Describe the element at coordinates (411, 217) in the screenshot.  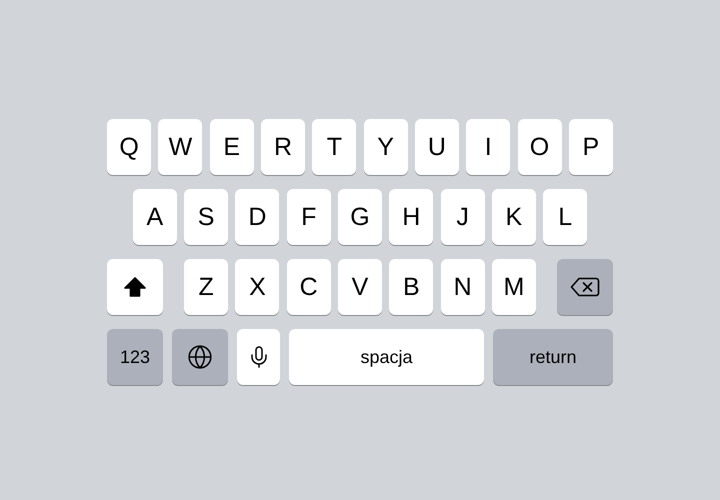
I see `letter-key: H` at that location.